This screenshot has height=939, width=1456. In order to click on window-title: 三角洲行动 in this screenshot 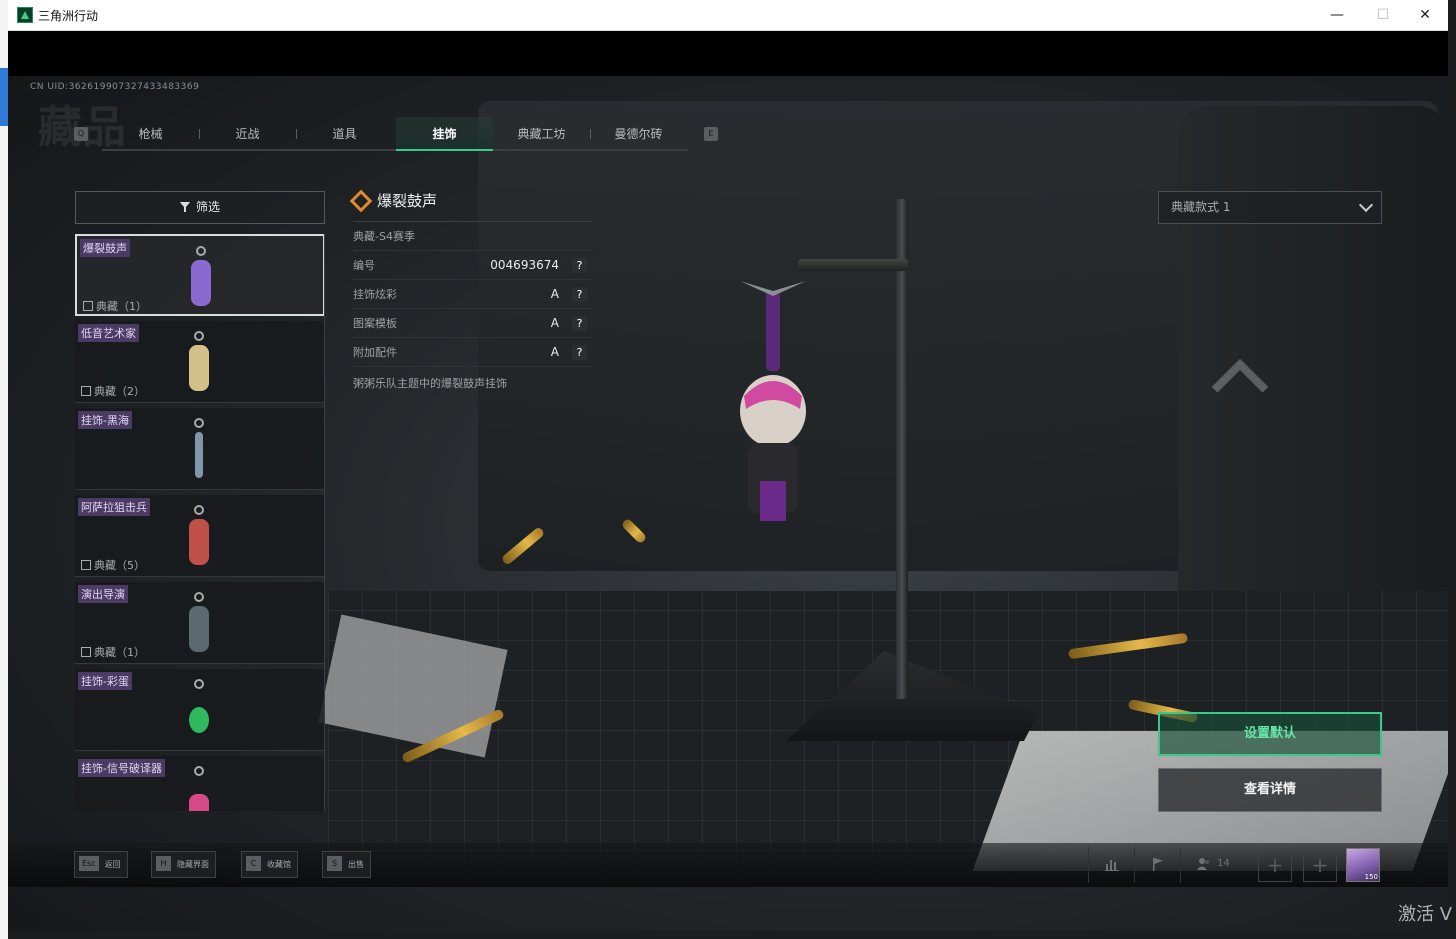, I will do `click(68, 16)`.